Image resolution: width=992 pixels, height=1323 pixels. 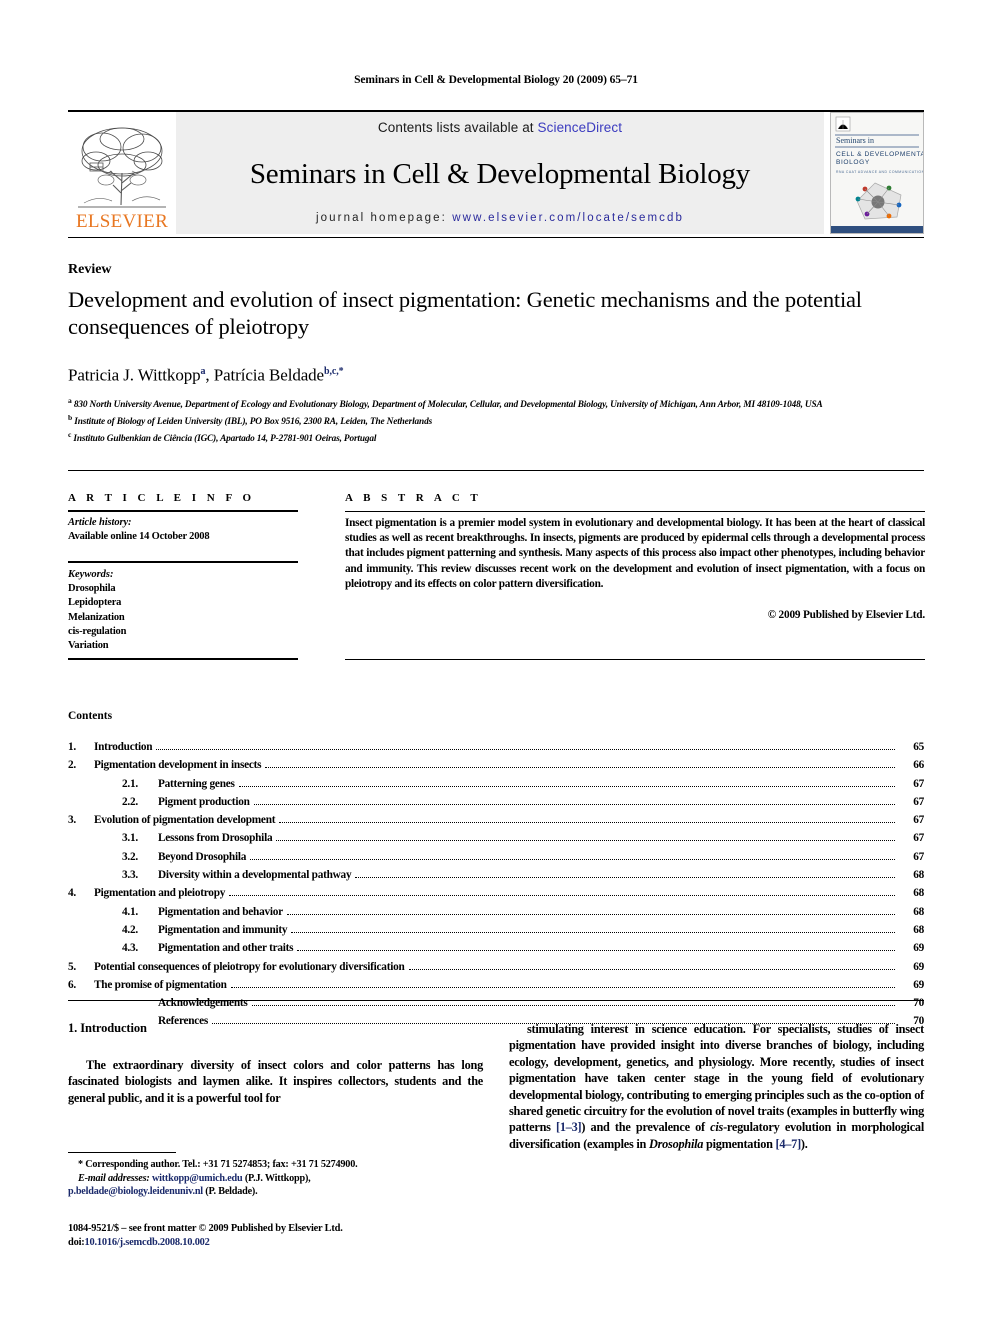 I want to click on toc-subsection-number: 4.3., so click(x=130, y=948).